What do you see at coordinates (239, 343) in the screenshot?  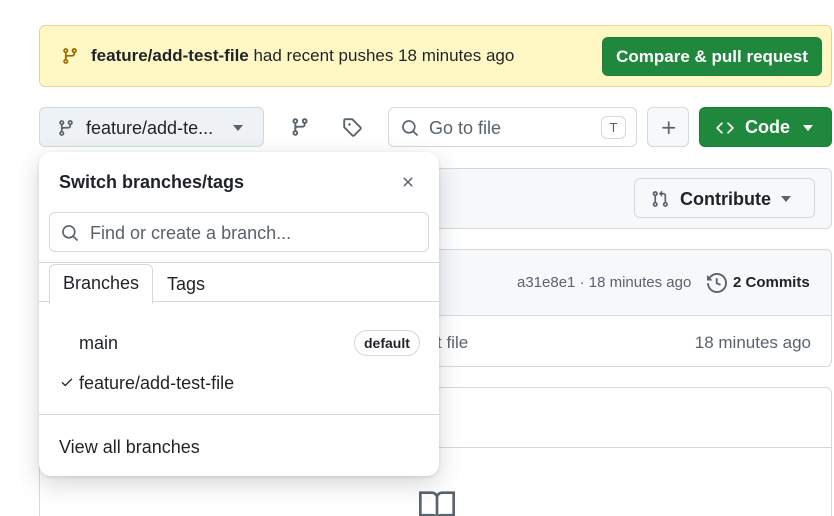 I see `branch-item-main: main default` at bounding box center [239, 343].